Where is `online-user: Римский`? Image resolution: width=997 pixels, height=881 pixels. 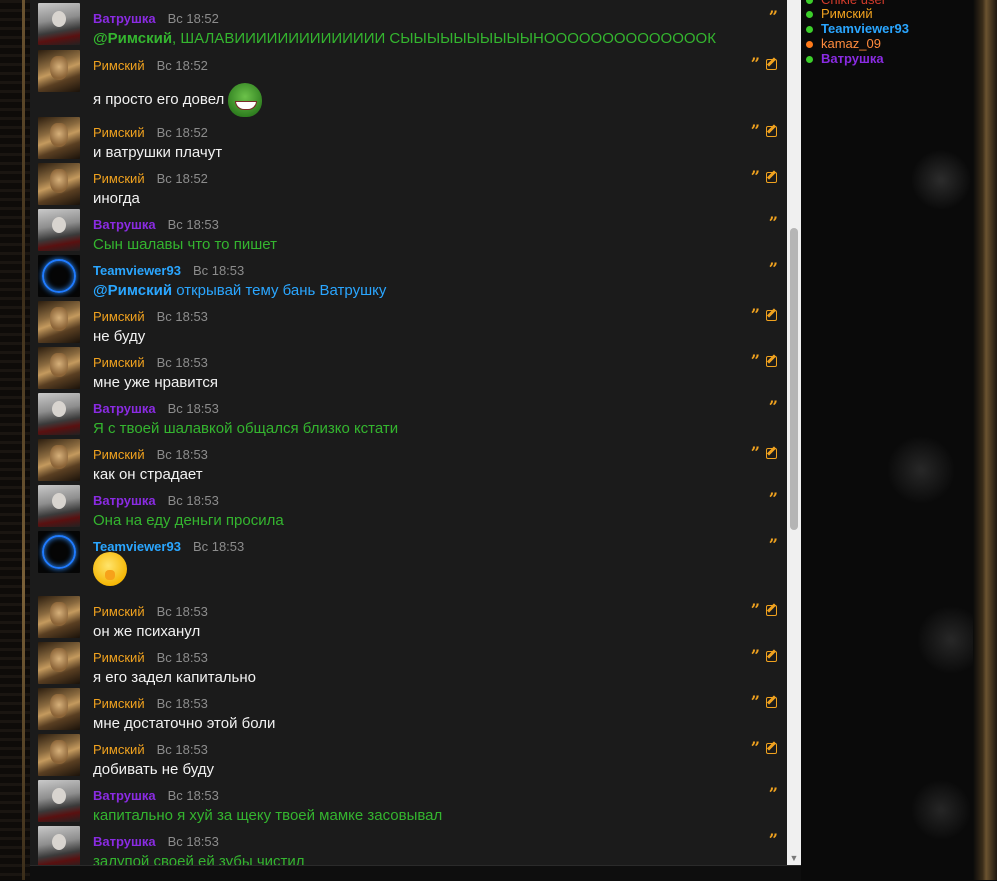 online-user: Римский is located at coordinates (839, 13).